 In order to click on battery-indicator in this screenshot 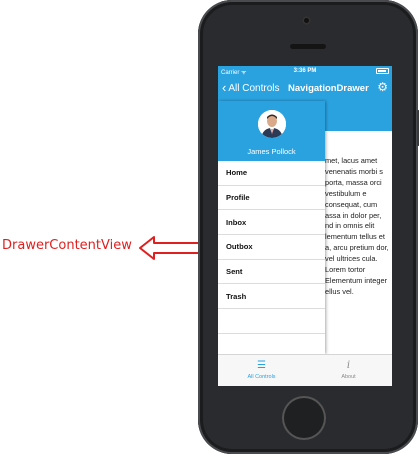, I will do `click(381, 71)`.